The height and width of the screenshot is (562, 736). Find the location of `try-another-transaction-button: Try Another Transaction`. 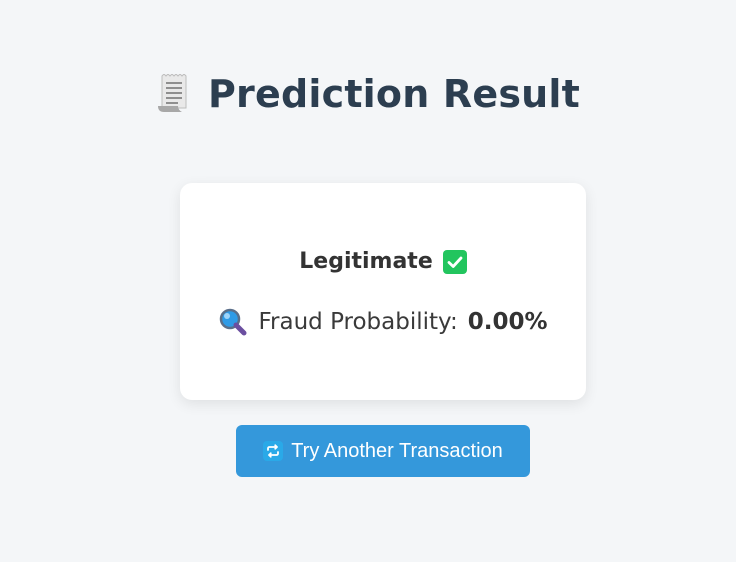

try-another-transaction-button: Try Another Transaction is located at coordinates (383, 451).